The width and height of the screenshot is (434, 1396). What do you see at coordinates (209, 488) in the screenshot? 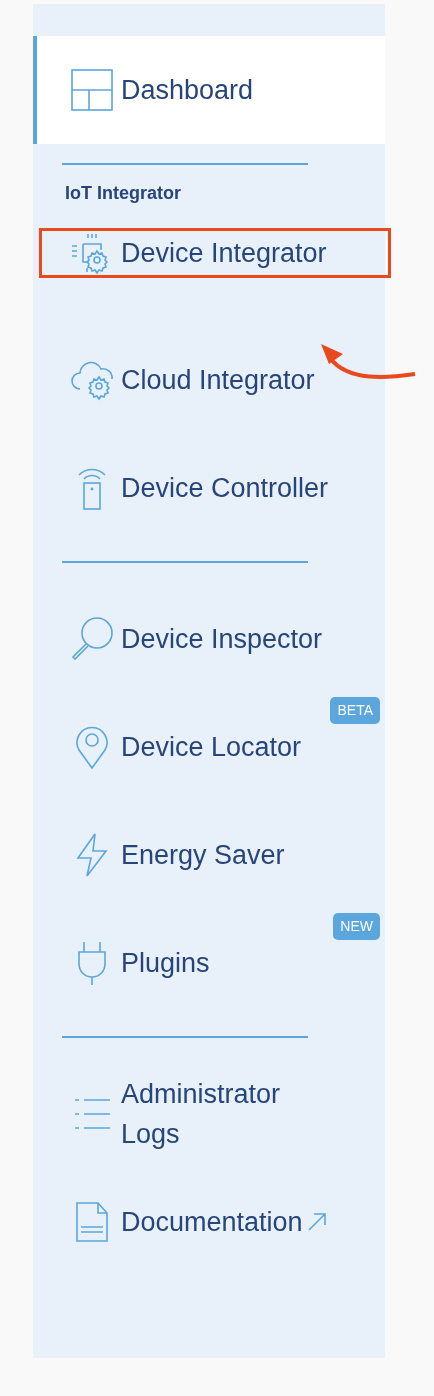
I see `sidebar-item: Device Controller` at bounding box center [209, 488].